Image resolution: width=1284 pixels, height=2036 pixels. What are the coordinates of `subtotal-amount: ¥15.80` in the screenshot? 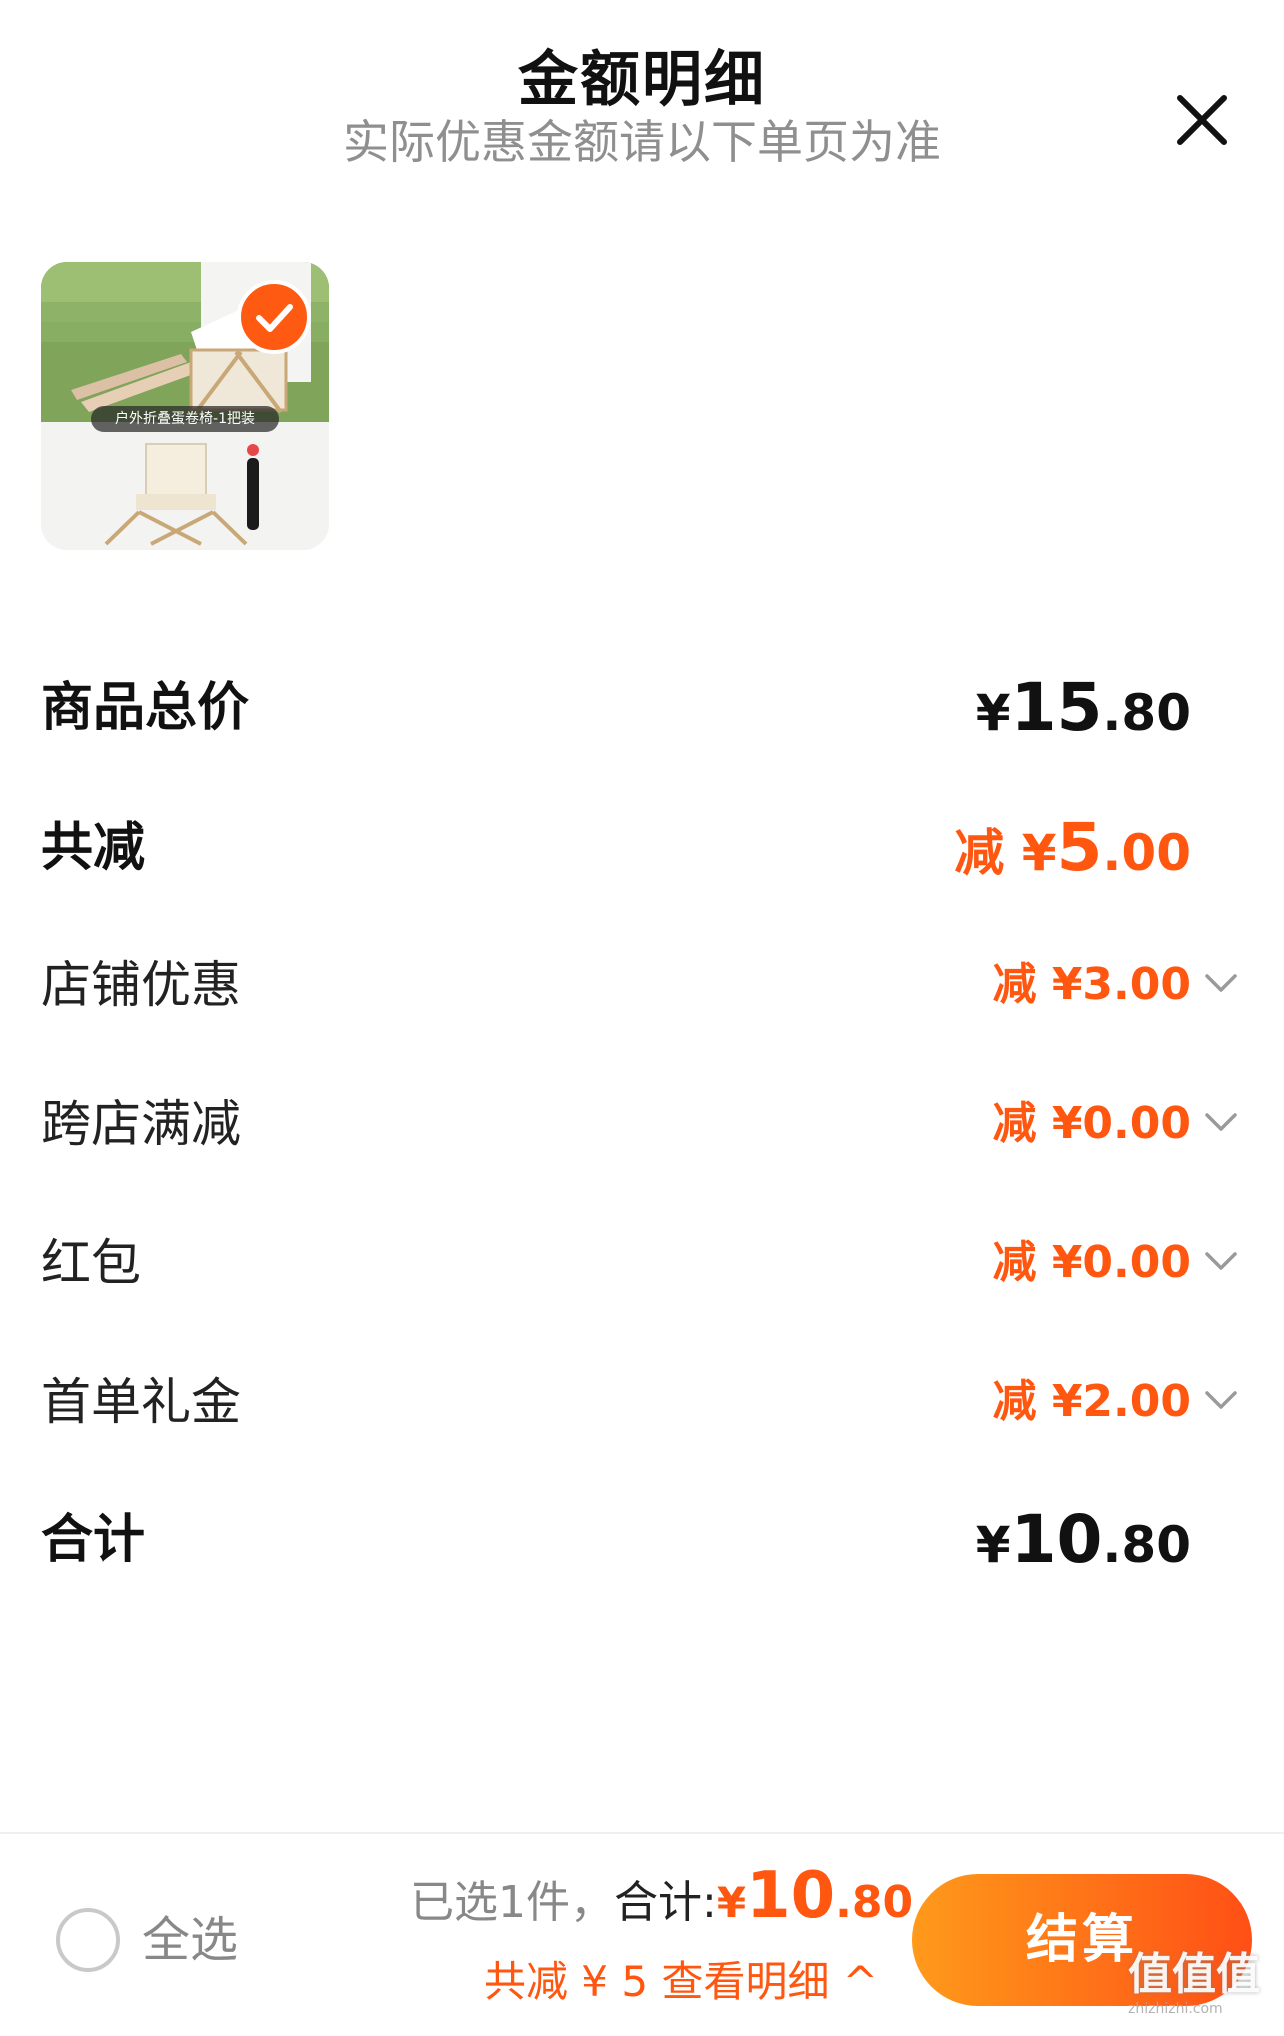 It's located at (1083, 716).